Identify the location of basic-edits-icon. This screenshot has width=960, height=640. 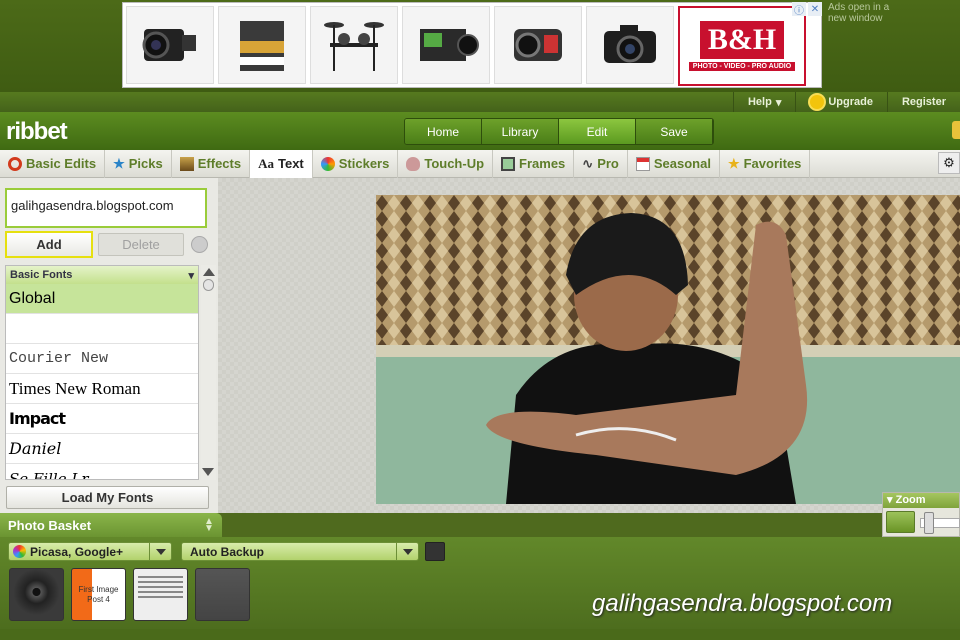
(15, 163).